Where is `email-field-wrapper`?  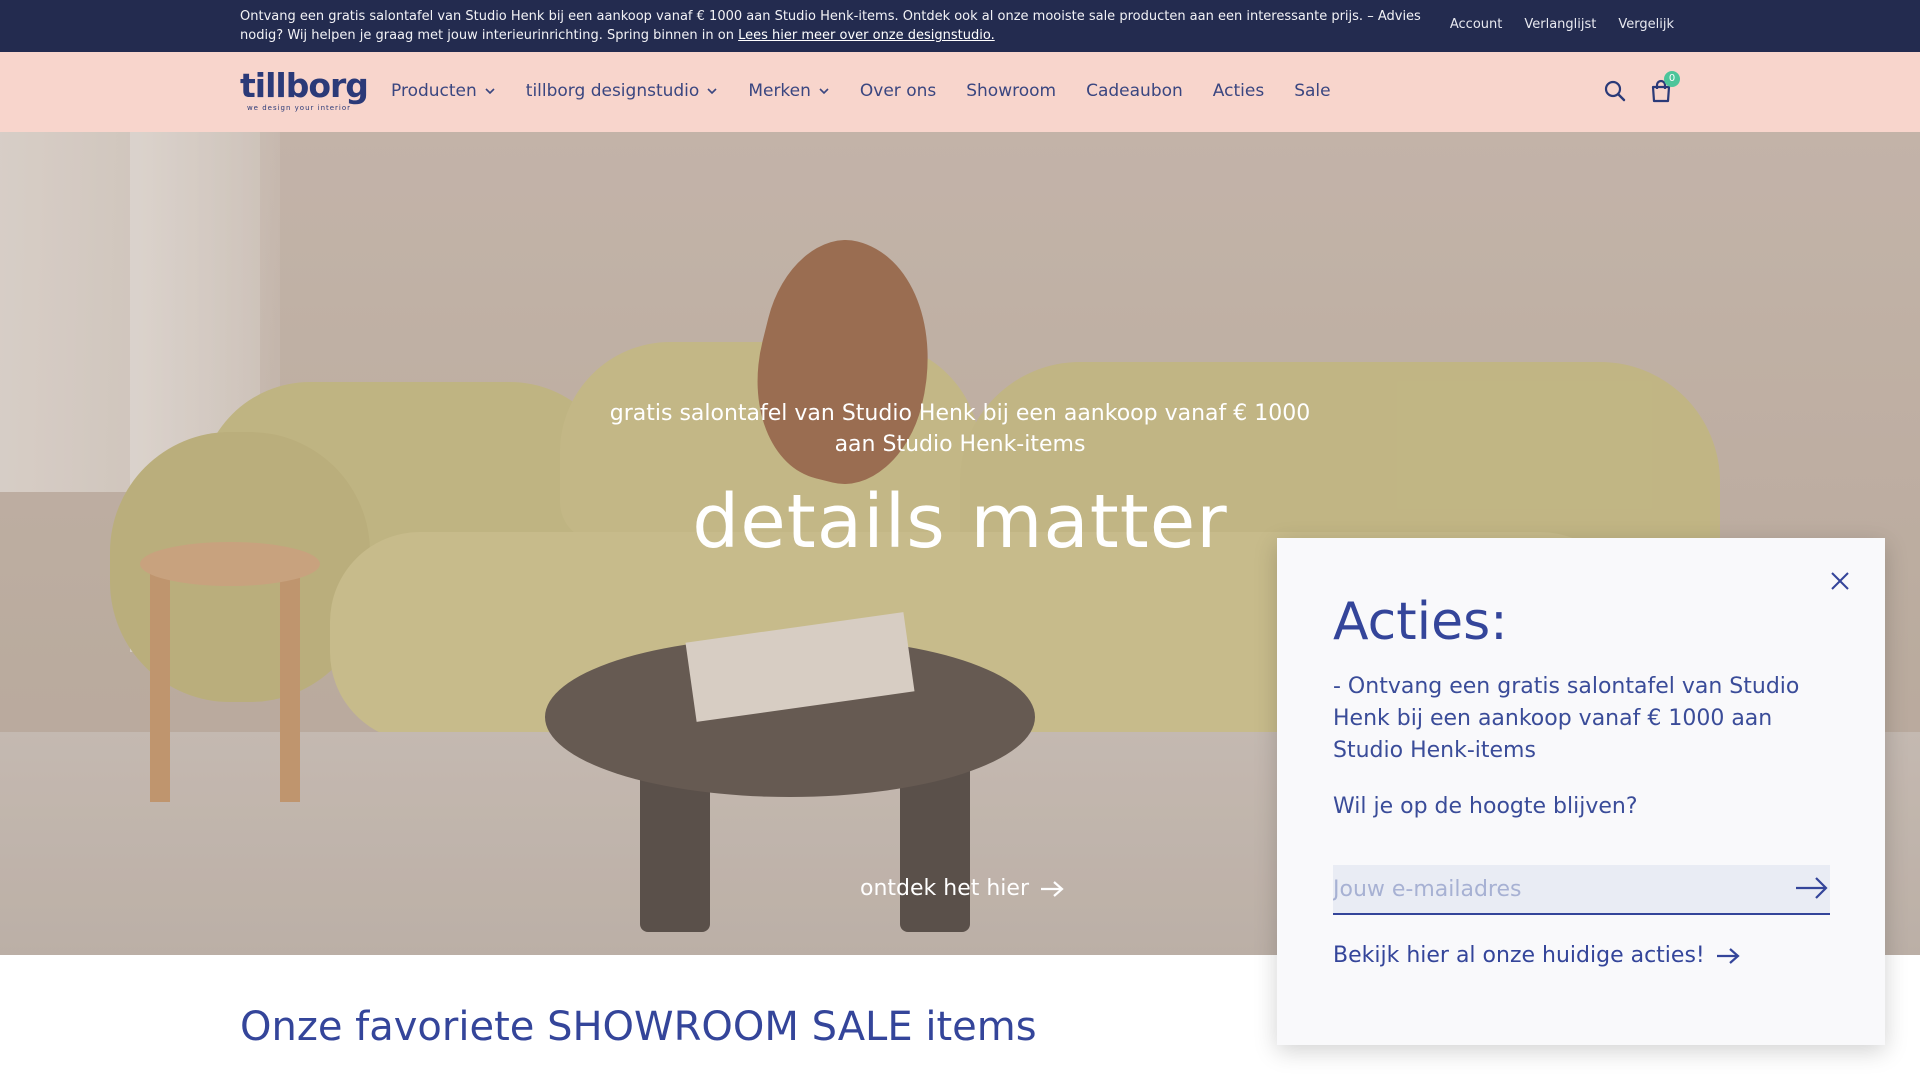
email-field-wrapper is located at coordinates (1581, 890).